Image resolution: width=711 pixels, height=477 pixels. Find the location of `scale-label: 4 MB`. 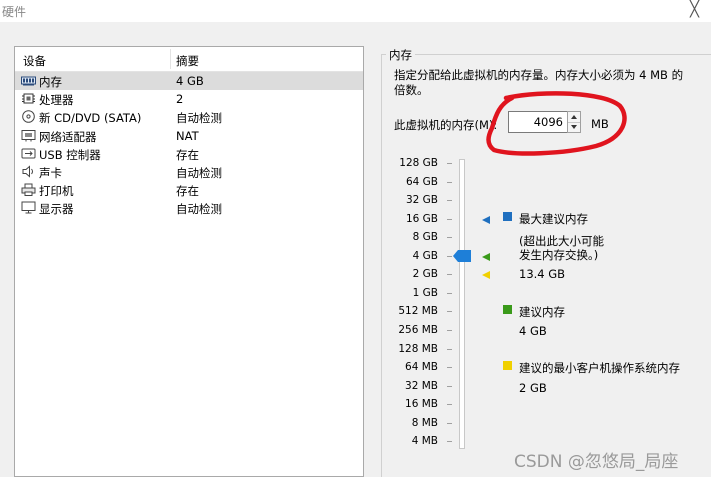

scale-label: 4 MB is located at coordinates (424, 441).